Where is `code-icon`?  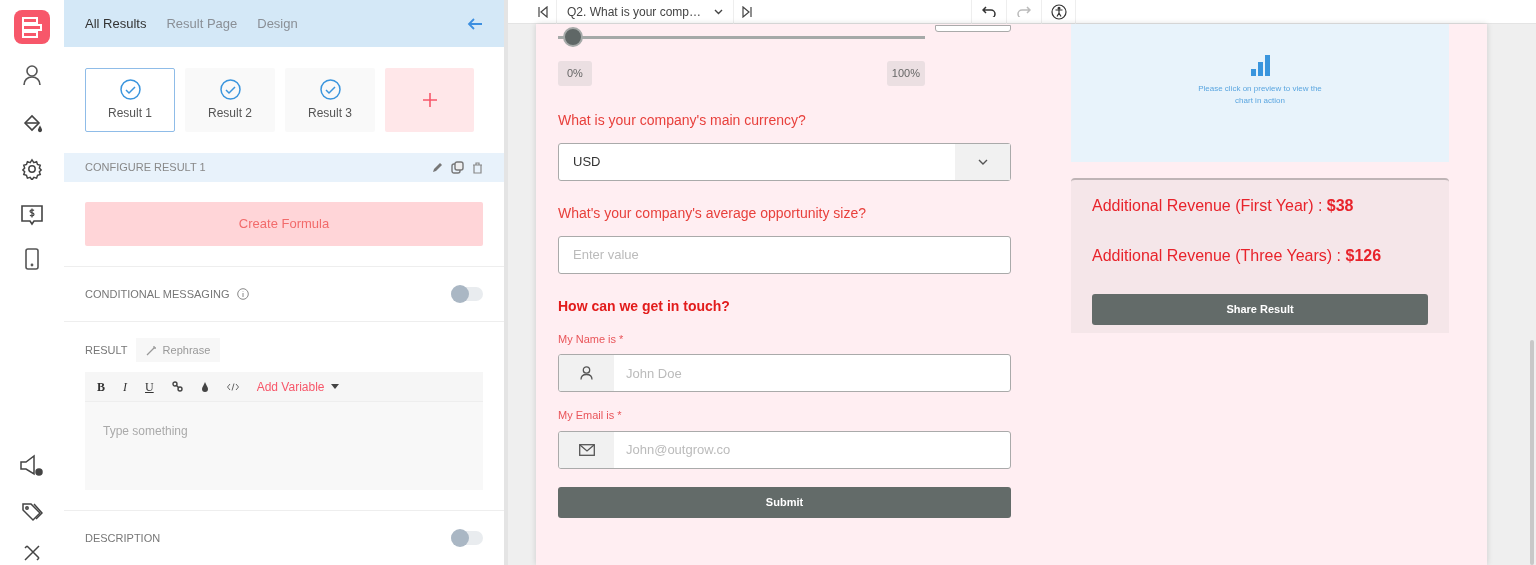 code-icon is located at coordinates (232, 386).